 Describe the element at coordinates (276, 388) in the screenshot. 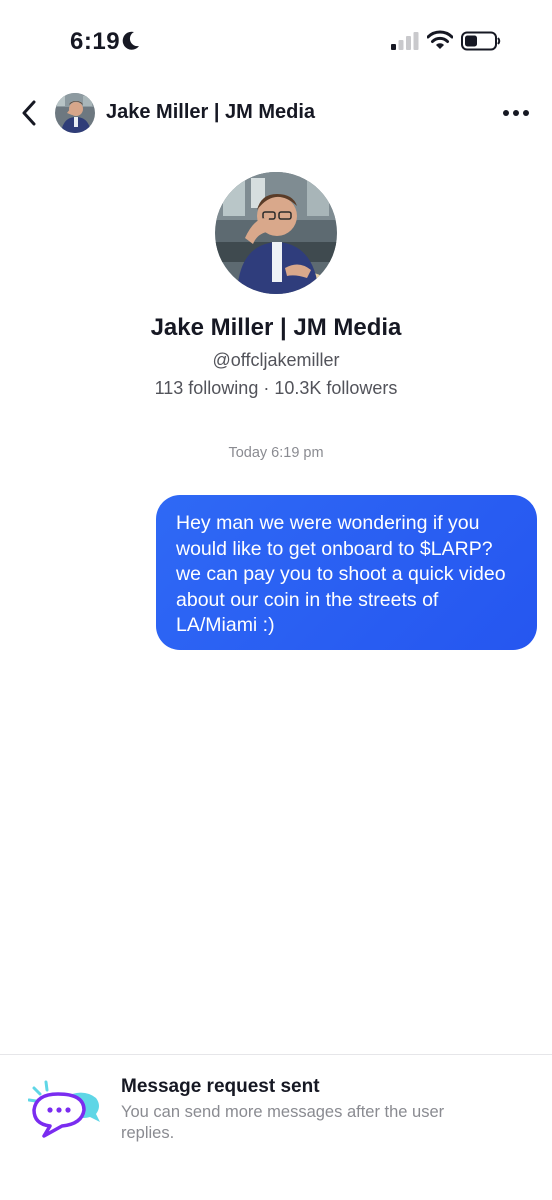

I see `profile-stats: 113 following · 10.3K followers` at that location.